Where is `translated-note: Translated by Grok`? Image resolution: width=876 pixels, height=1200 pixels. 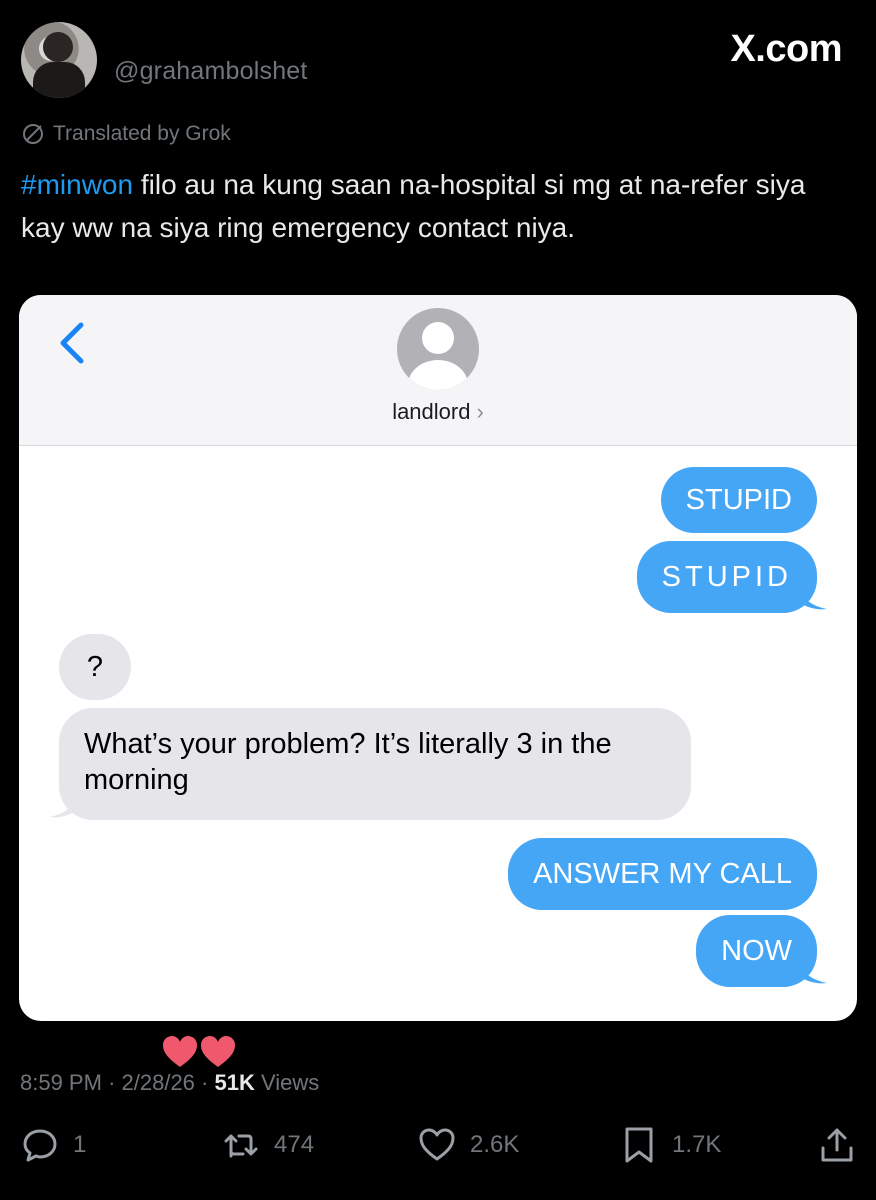 translated-note: Translated by Grok is located at coordinates (126, 134).